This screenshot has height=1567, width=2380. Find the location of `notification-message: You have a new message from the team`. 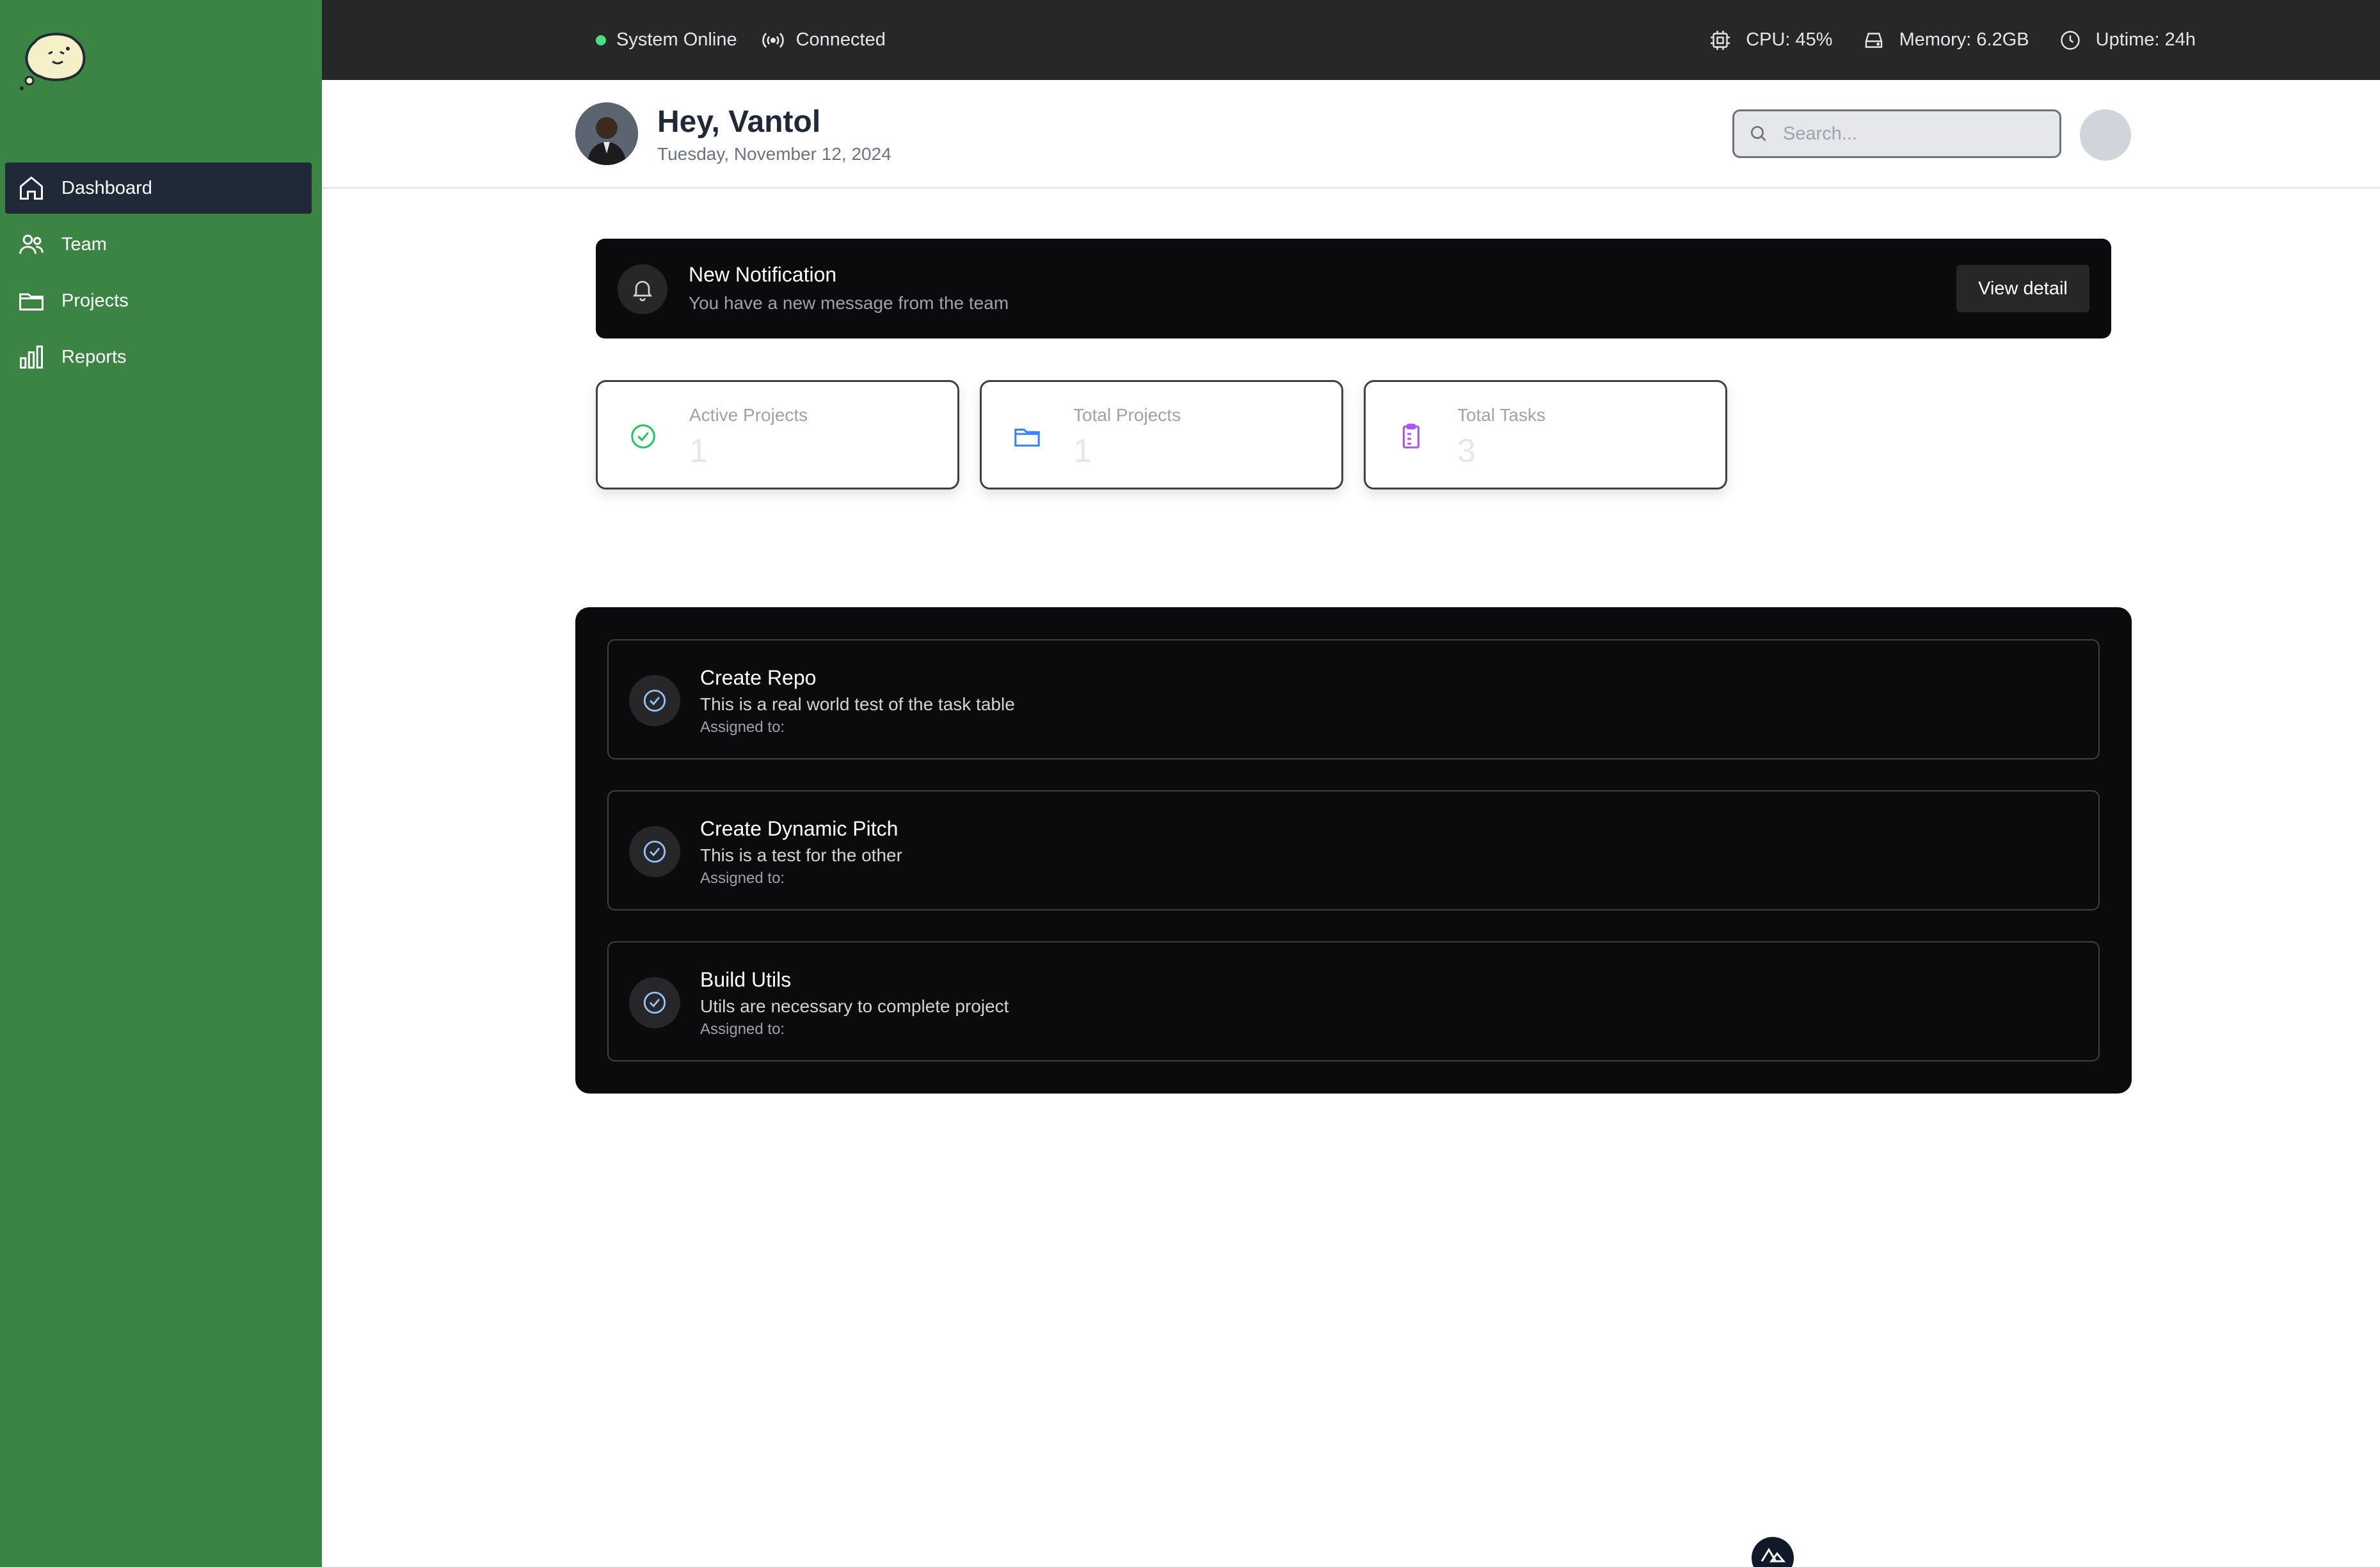

notification-message: You have a new message from the team is located at coordinates (849, 303).